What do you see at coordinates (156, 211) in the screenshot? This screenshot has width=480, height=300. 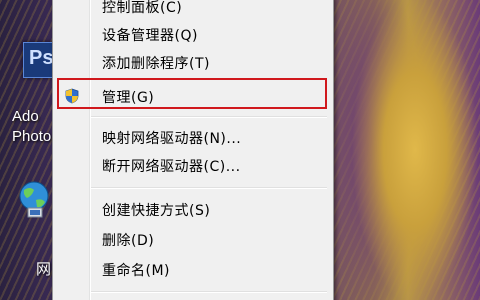 I see `menu-item-label: 创建快捷方式(S)` at bounding box center [156, 211].